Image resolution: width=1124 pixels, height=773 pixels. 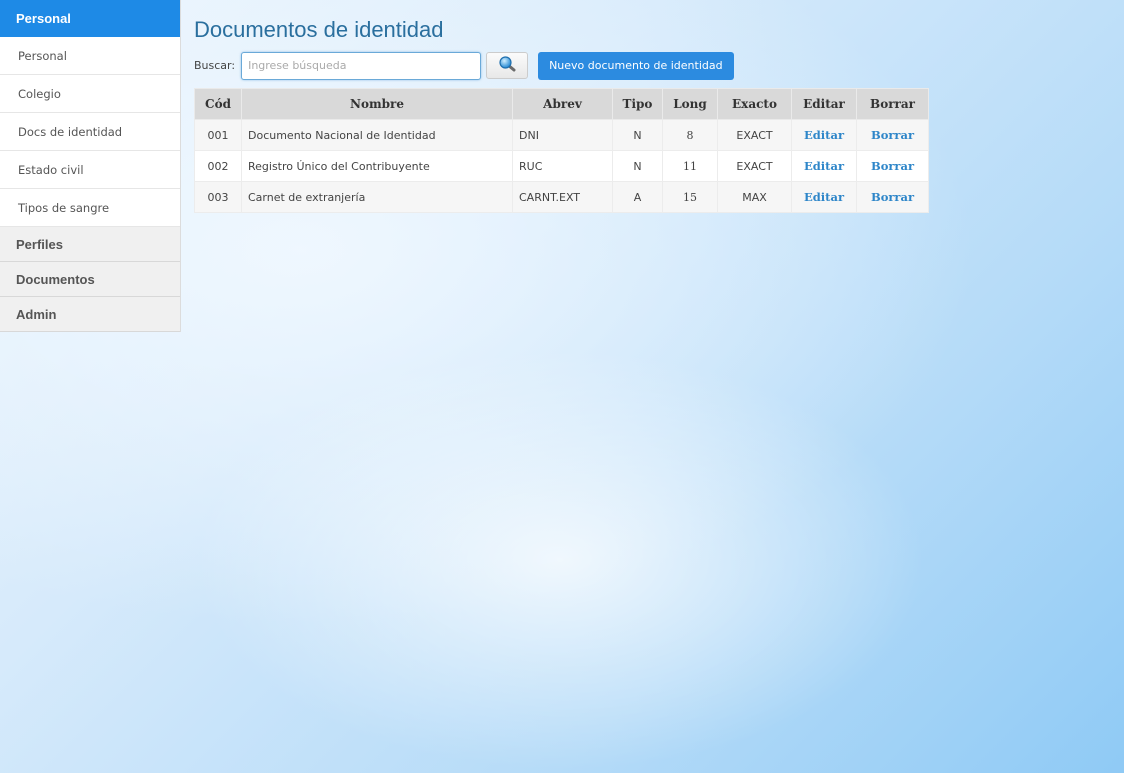 What do you see at coordinates (215, 65) in the screenshot?
I see `search-label: Buscar:` at bounding box center [215, 65].